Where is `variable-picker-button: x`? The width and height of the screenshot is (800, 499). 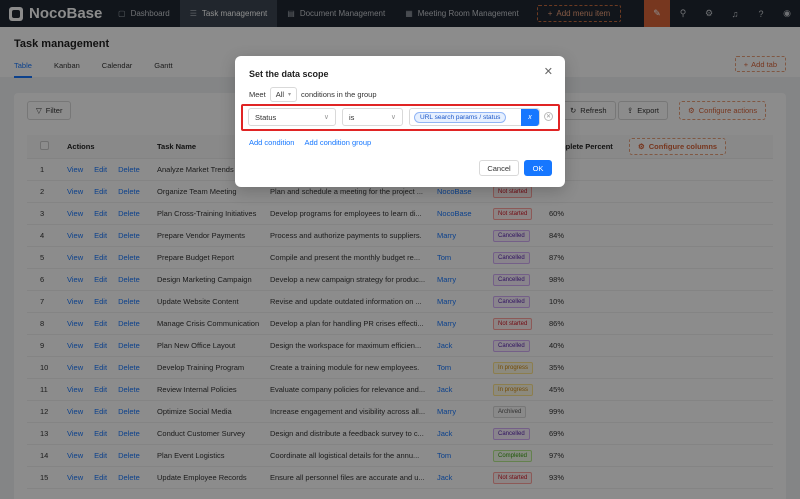 variable-picker-button: x is located at coordinates (530, 117).